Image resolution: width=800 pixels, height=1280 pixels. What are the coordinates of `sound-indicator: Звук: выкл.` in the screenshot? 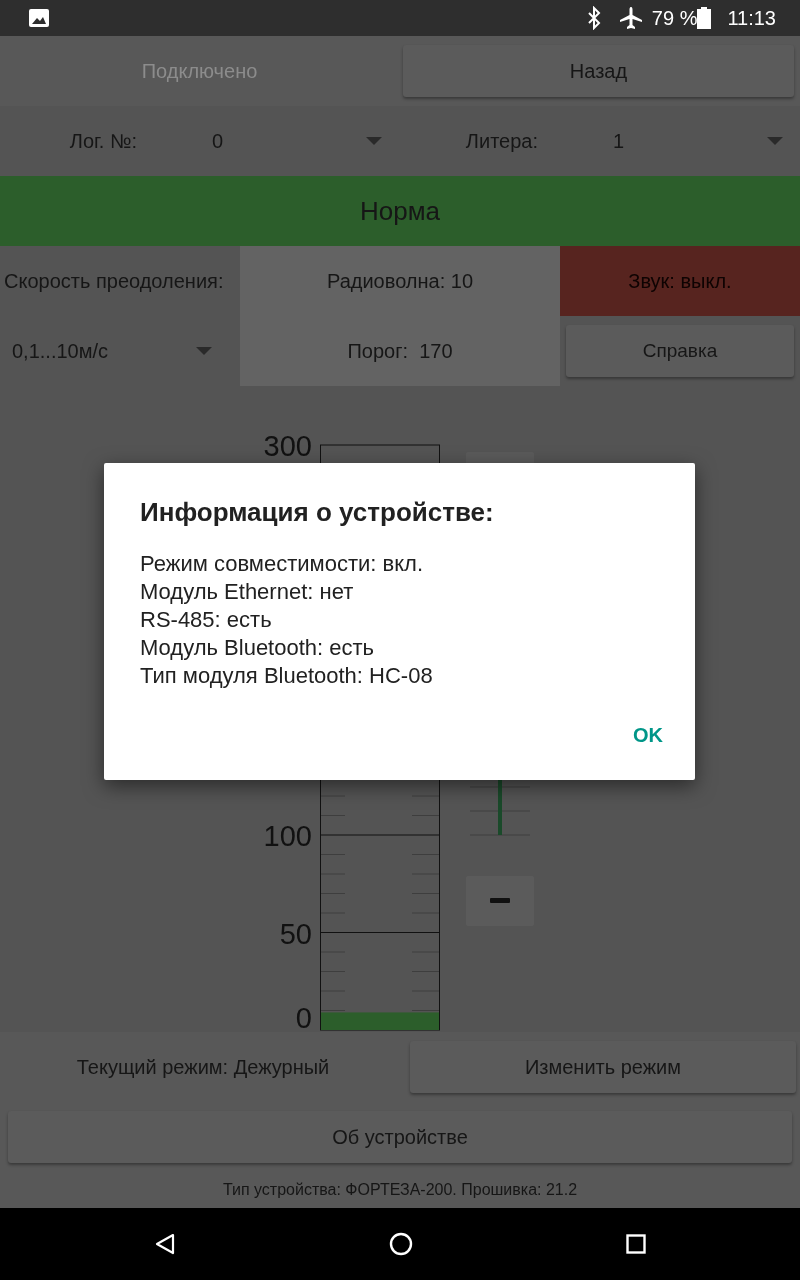 It's located at (680, 281).